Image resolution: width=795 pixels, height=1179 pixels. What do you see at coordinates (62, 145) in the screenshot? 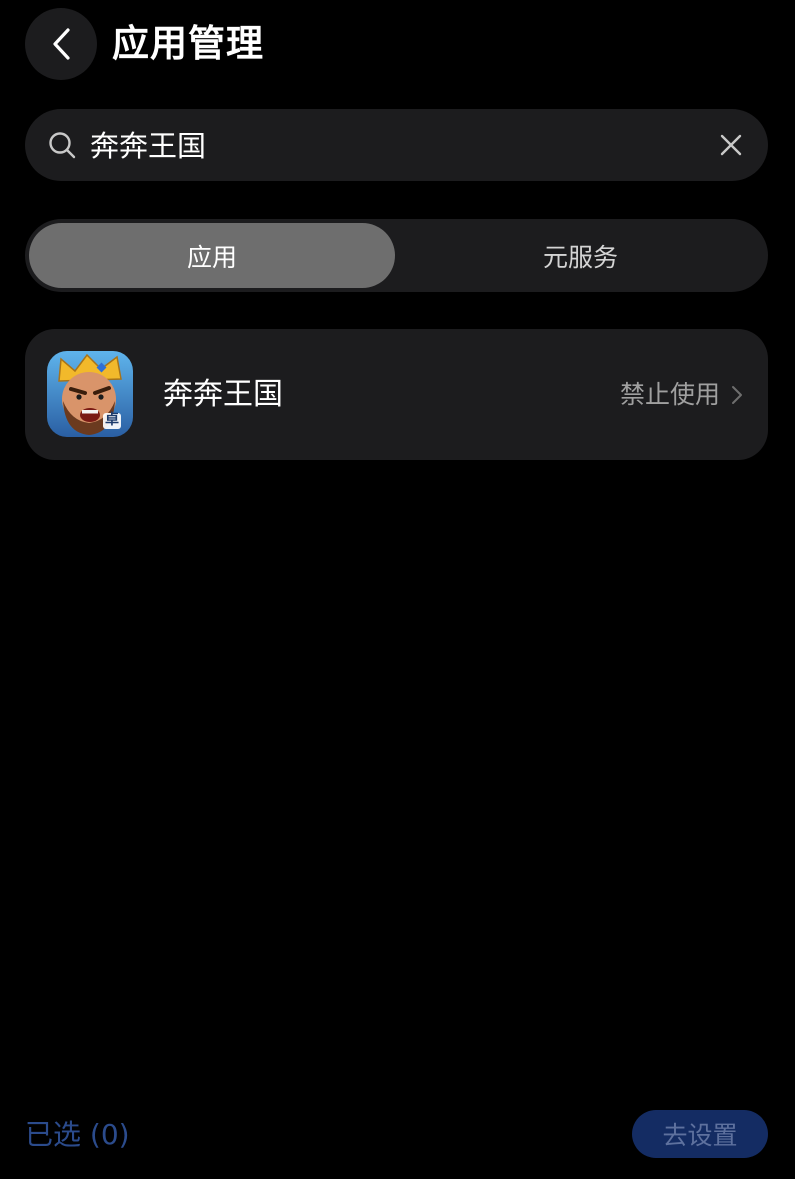
I see `search-icon` at bounding box center [62, 145].